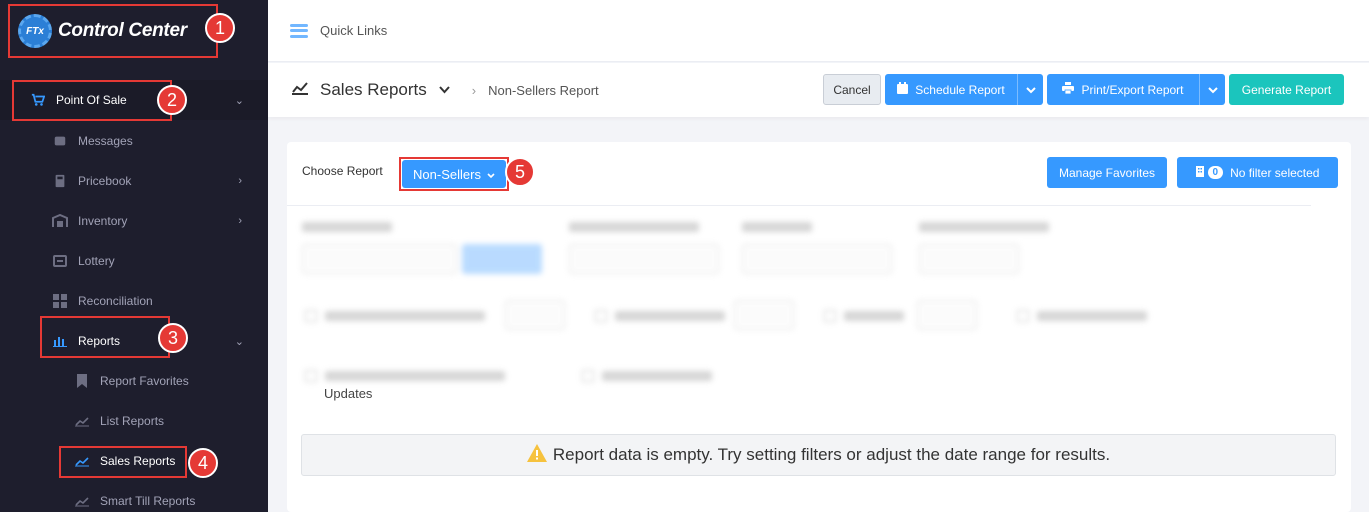  Describe the element at coordinates (134, 181) in the screenshot. I see `sidebar-item-pricebook: Pricebook ›` at that location.